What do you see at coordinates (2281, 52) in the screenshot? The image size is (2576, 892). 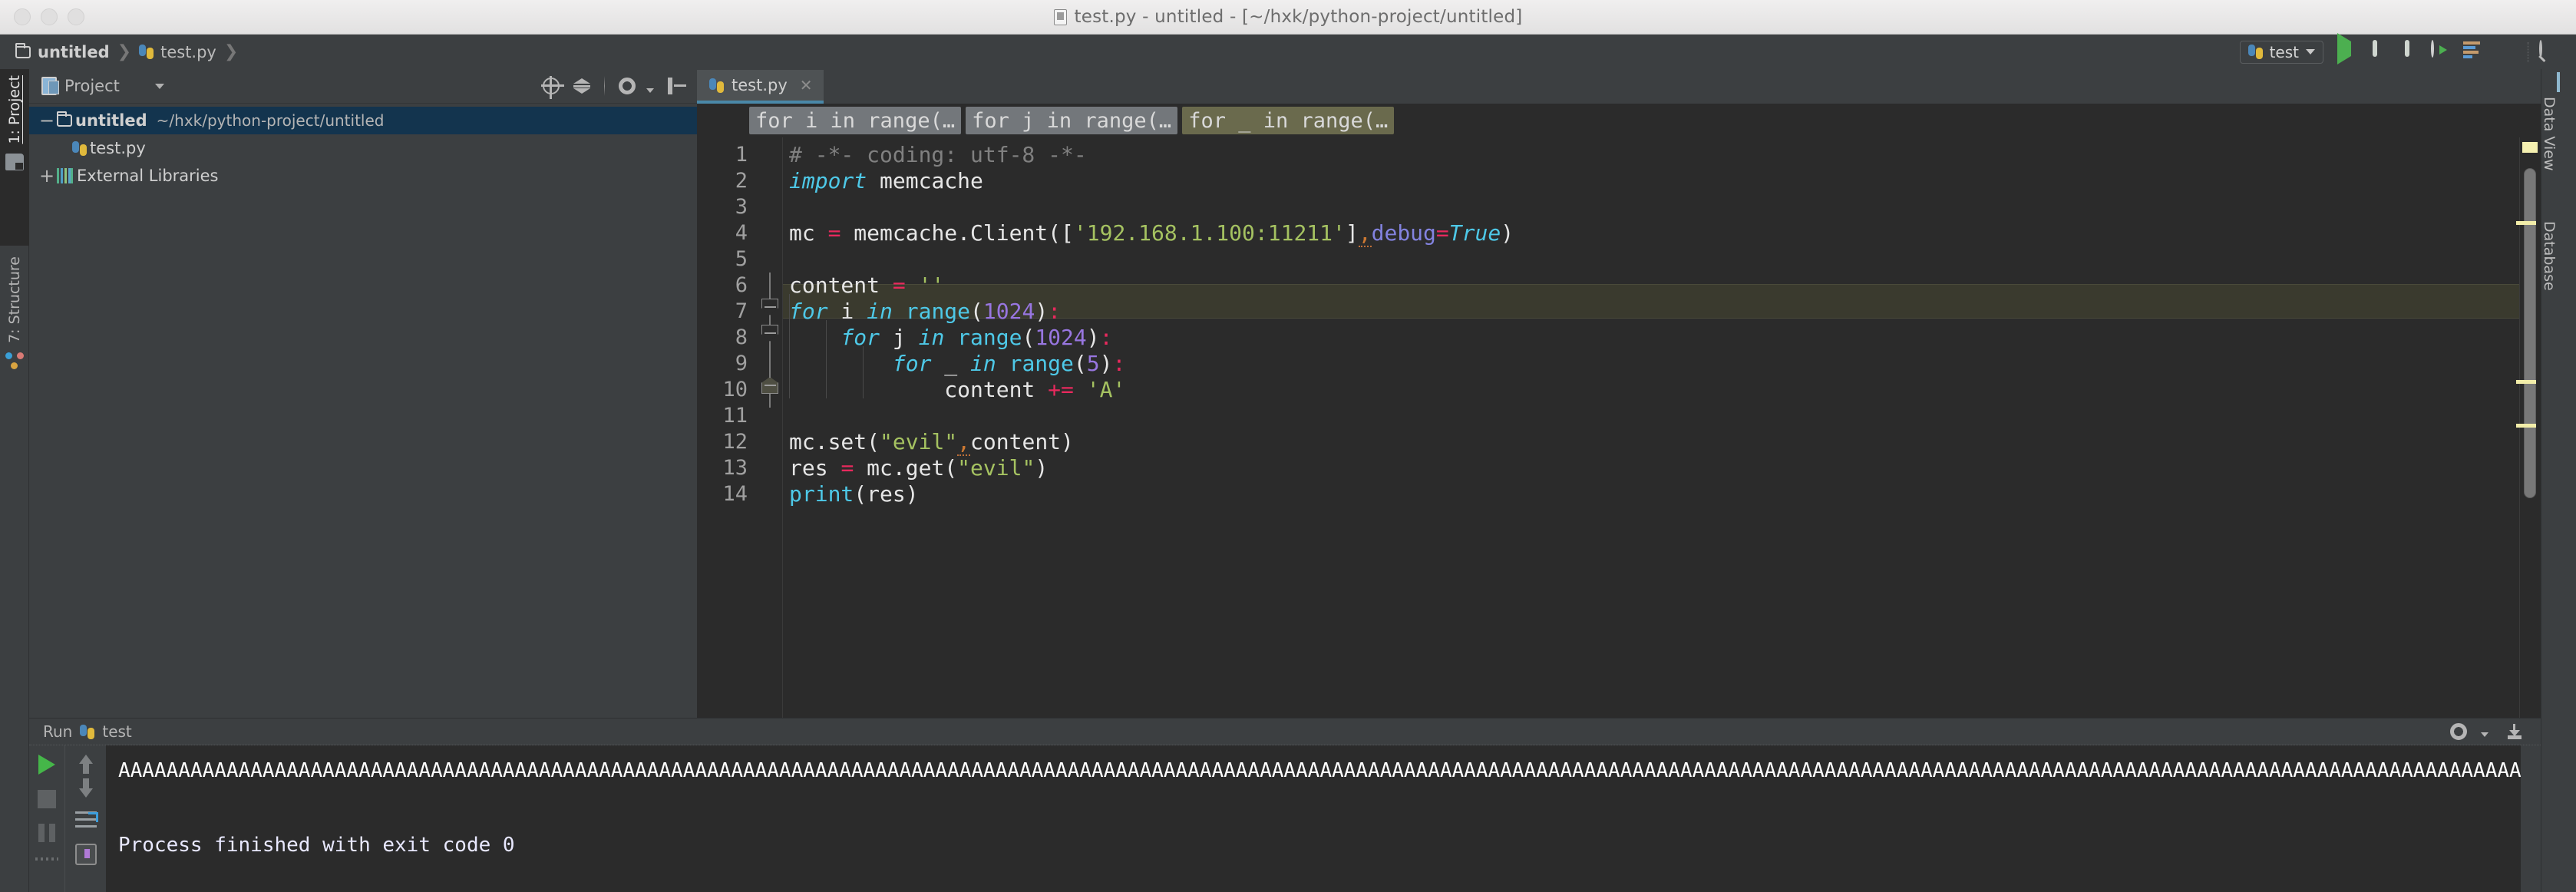 I see `run-configuration-selector: test` at bounding box center [2281, 52].